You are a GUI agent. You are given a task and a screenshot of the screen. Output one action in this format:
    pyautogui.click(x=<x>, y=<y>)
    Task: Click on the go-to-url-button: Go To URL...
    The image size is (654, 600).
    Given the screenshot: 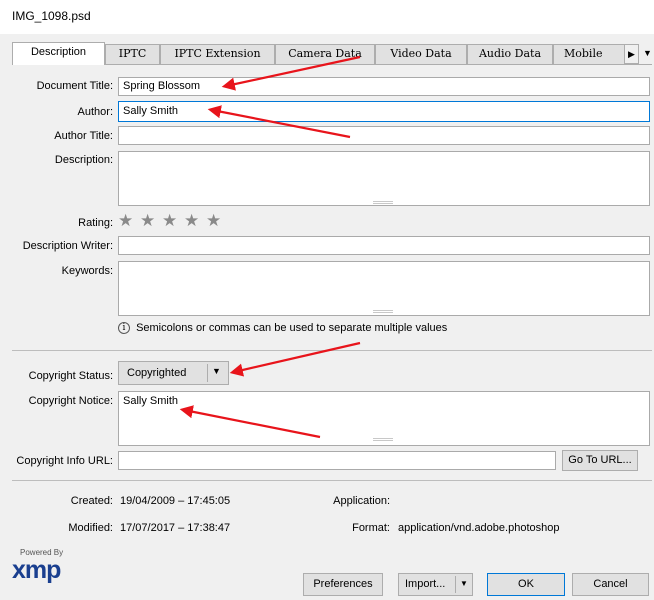 What is the action you would take?
    pyautogui.click(x=600, y=460)
    